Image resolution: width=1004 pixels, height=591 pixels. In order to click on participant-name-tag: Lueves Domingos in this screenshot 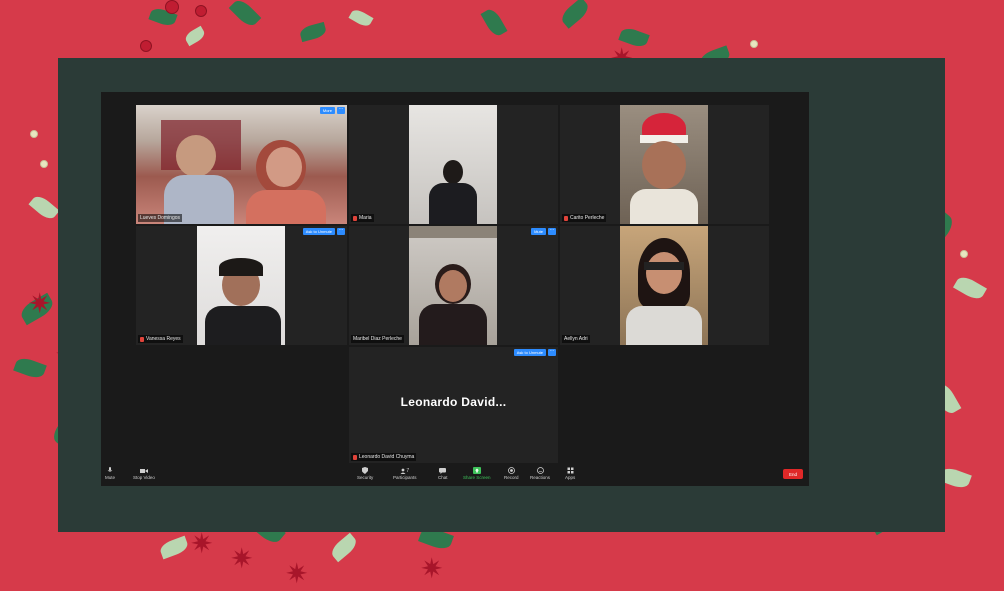, I will do `click(160, 218)`.